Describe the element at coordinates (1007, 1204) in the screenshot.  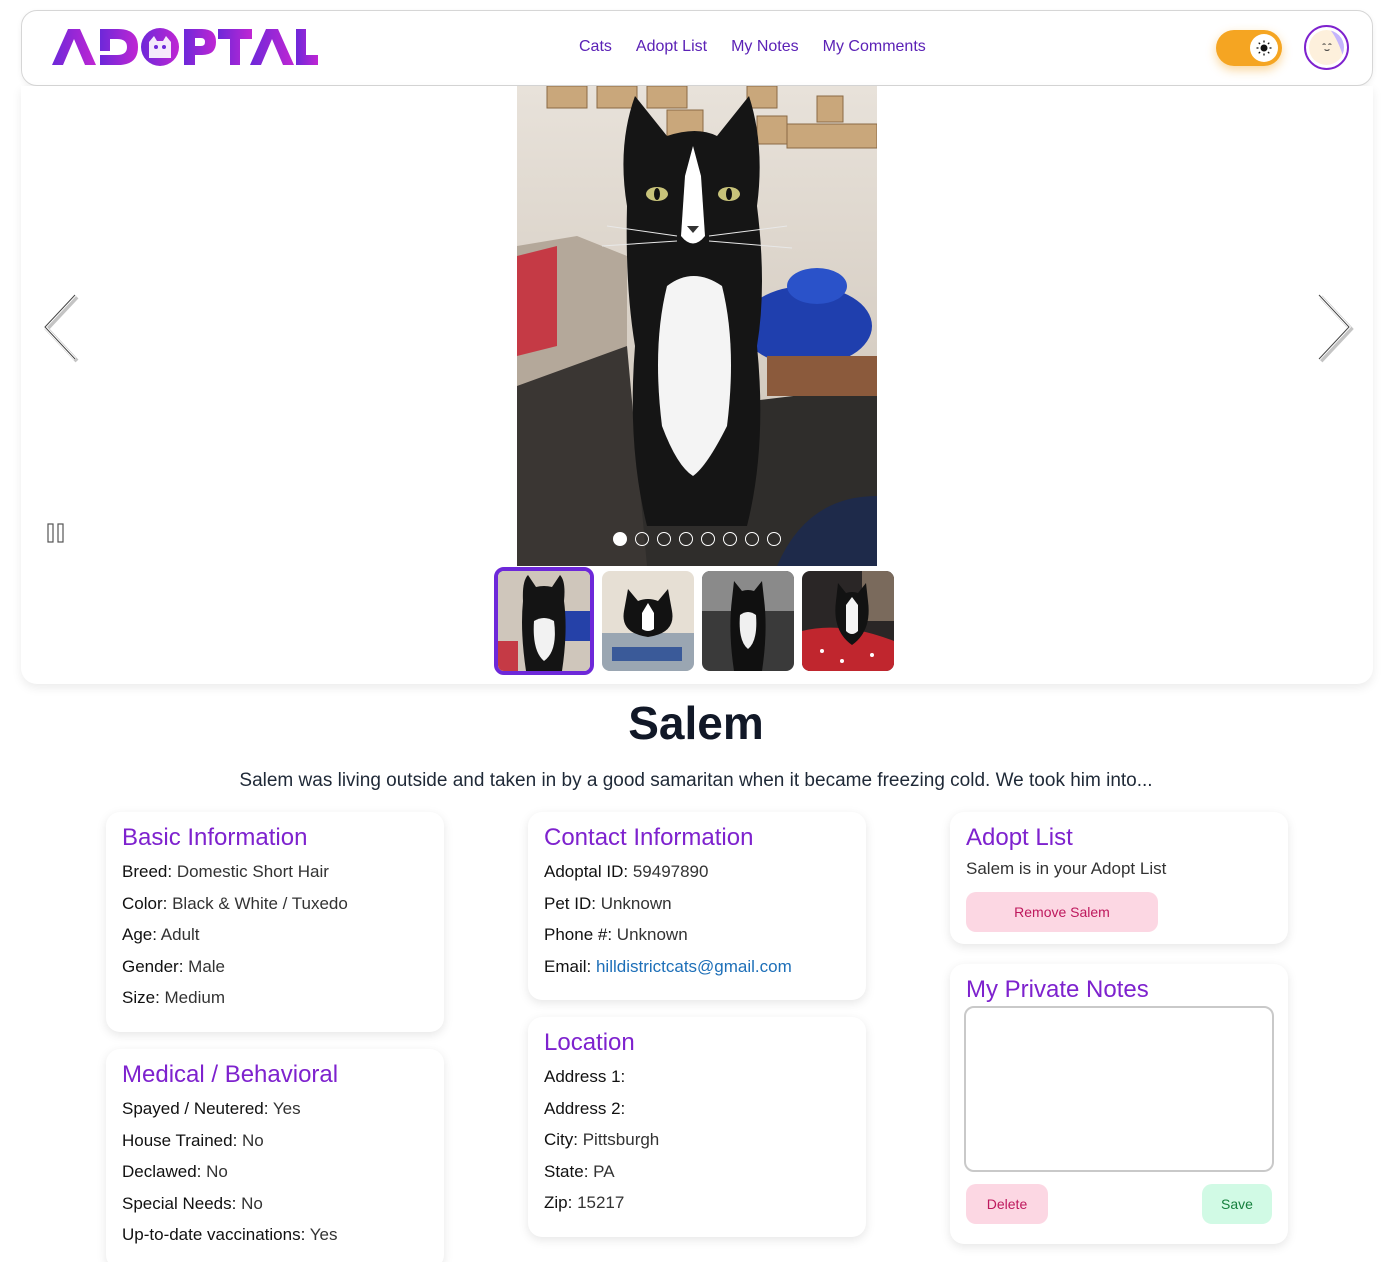
I see `delete-notes-button: Delete` at that location.